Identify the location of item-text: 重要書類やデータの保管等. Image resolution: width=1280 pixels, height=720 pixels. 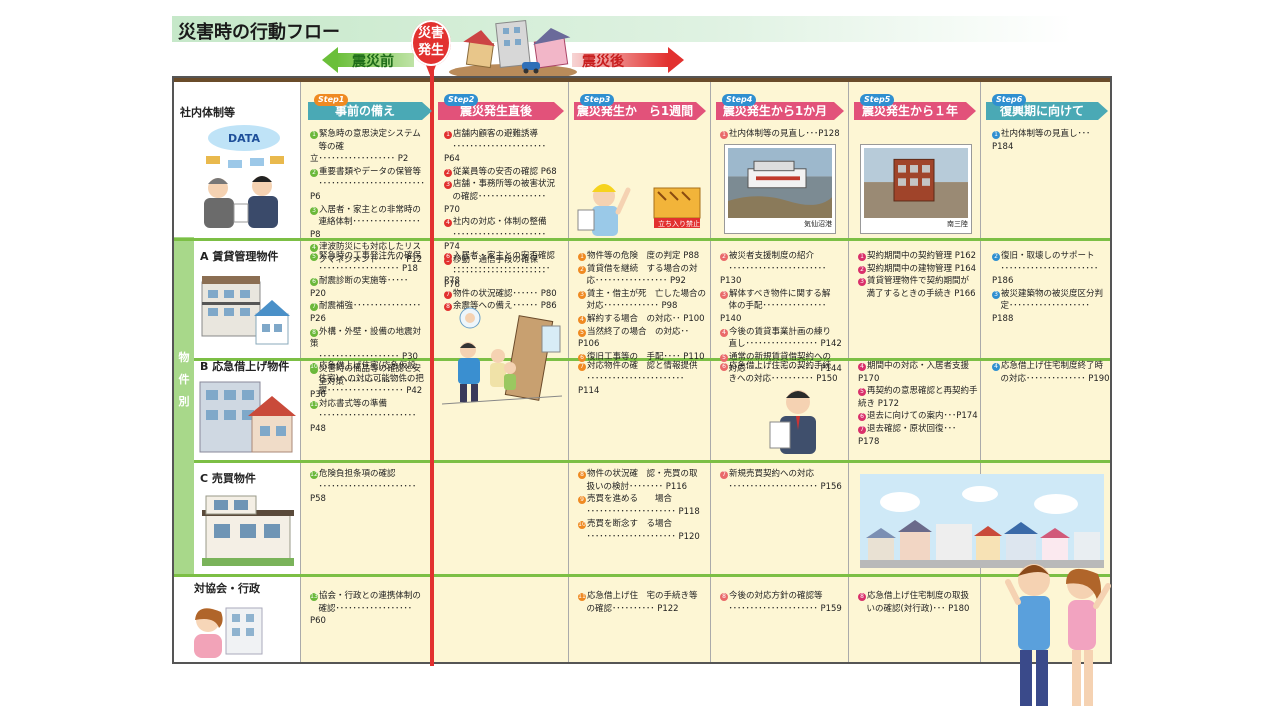
(370, 171).